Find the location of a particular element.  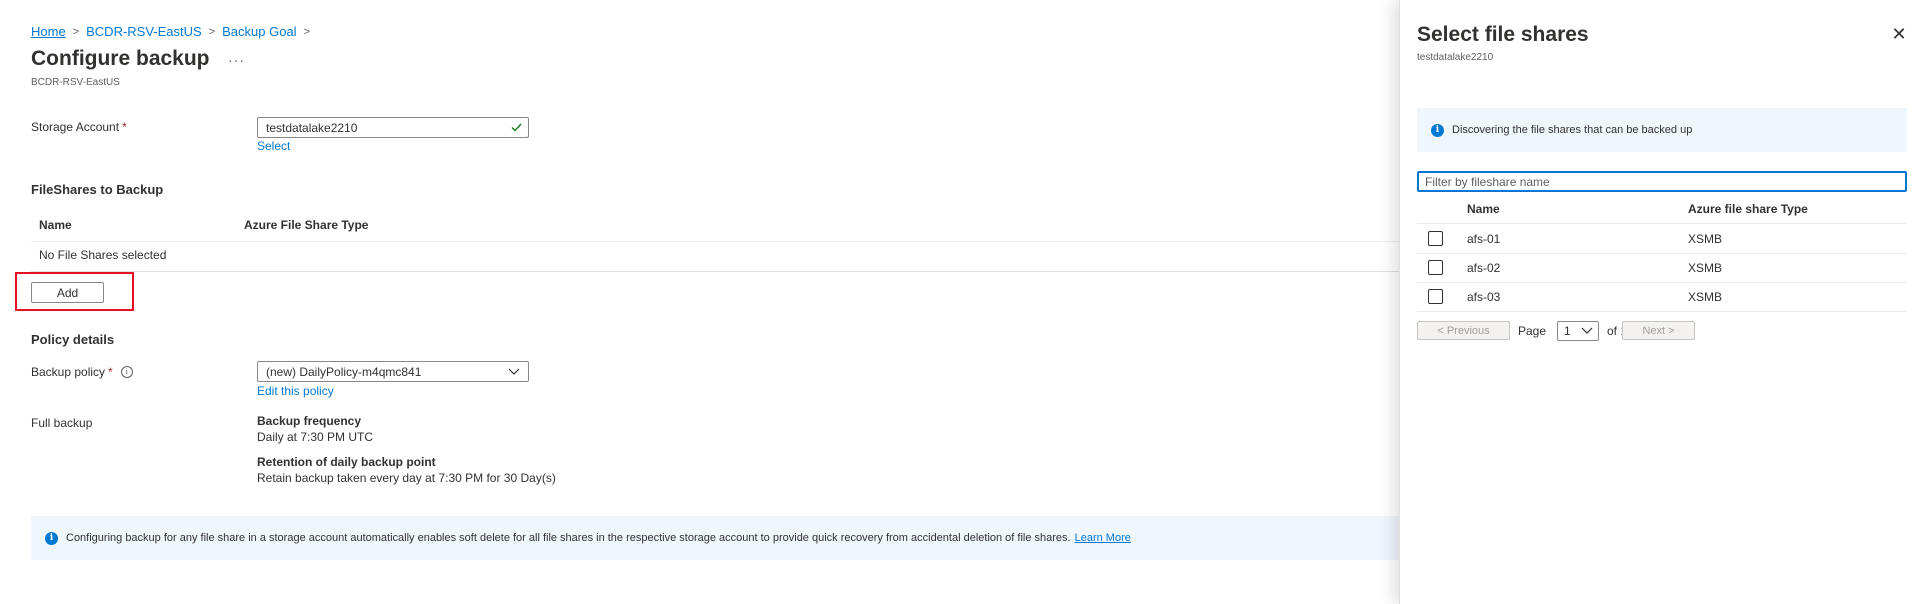

backup-policy-dropdown: (new) DailyPolicy-m4qmc841 is located at coordinates (393, 371).